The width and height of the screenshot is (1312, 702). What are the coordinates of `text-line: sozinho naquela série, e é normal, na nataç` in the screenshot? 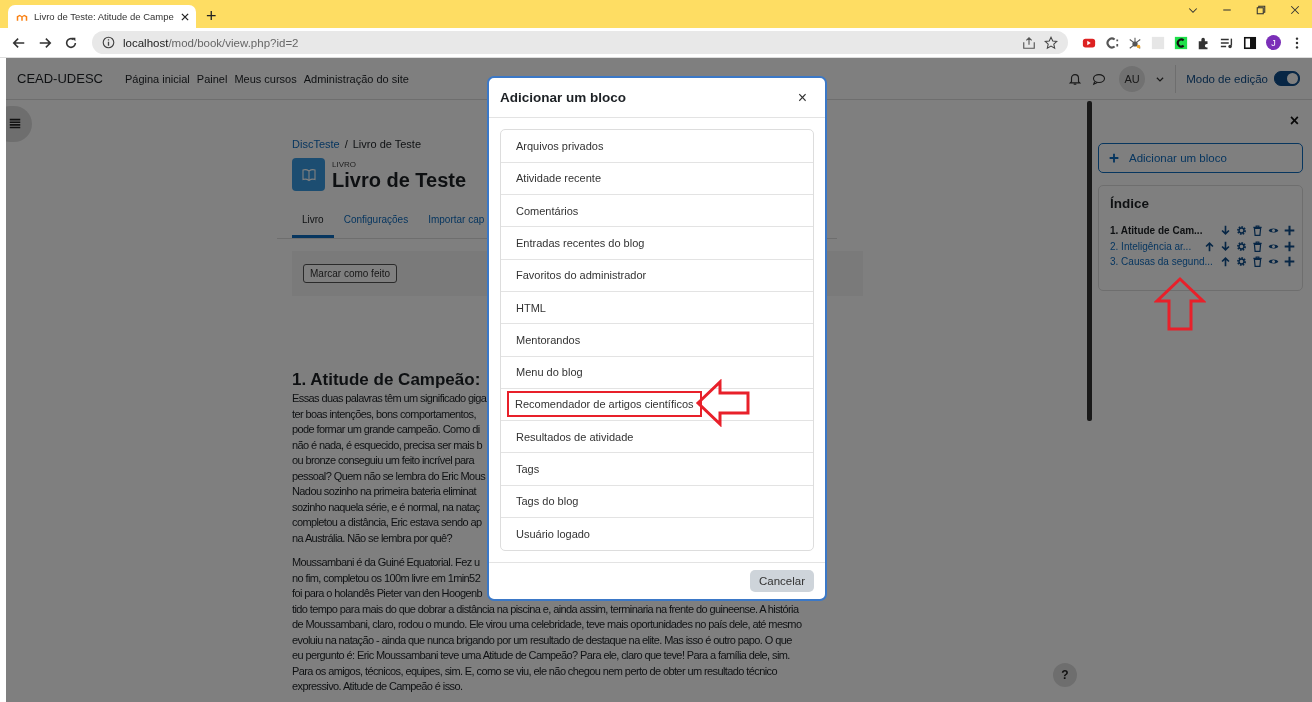 It's located at (386, 507).